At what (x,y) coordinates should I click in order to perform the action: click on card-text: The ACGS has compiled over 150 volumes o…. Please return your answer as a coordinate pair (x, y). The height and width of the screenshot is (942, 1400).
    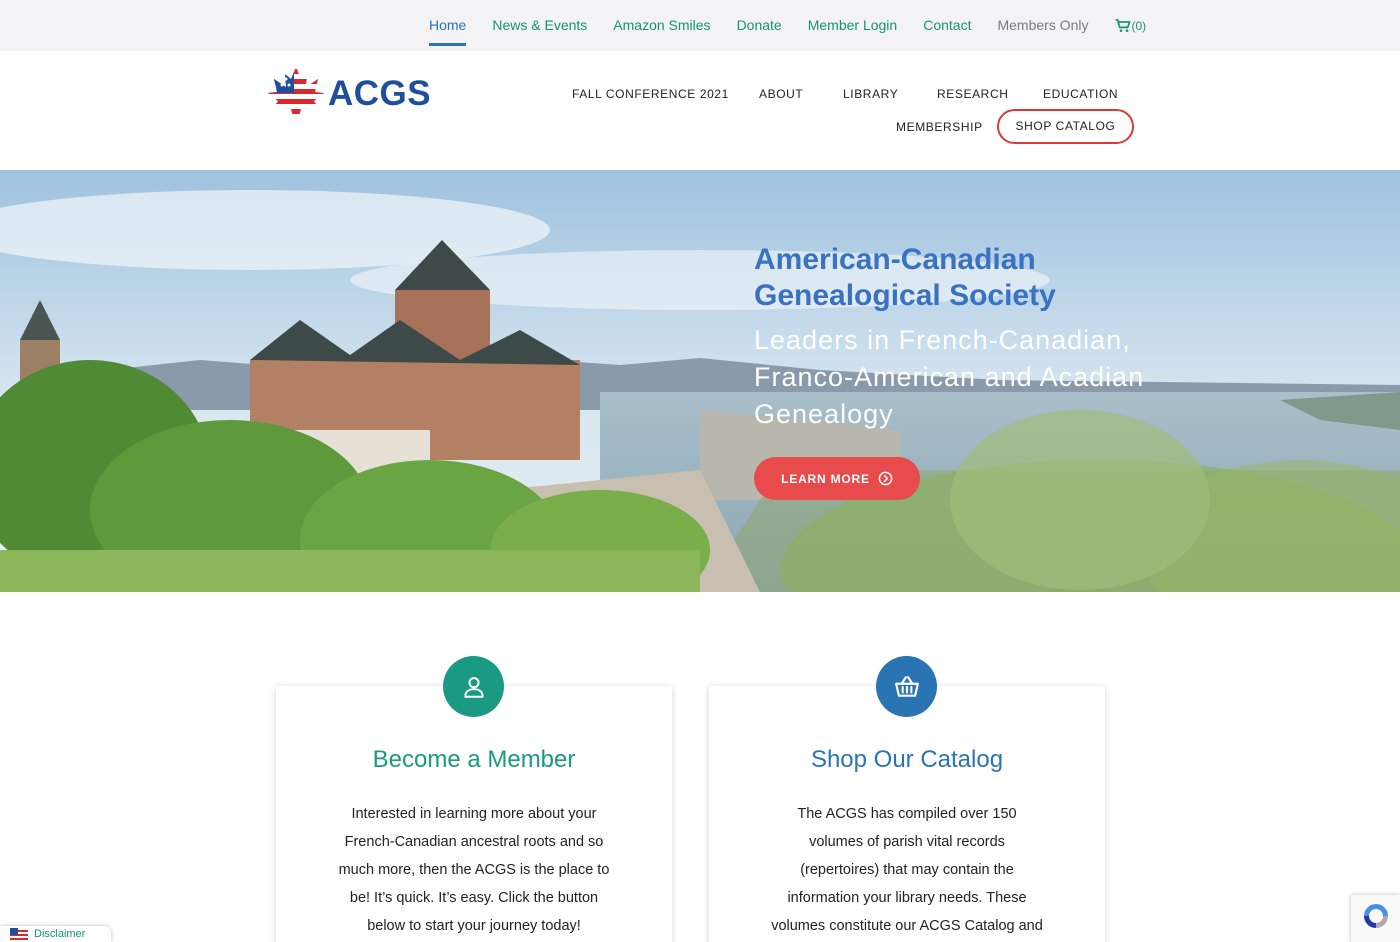
    Looking at the image, I should click on (907, 870).